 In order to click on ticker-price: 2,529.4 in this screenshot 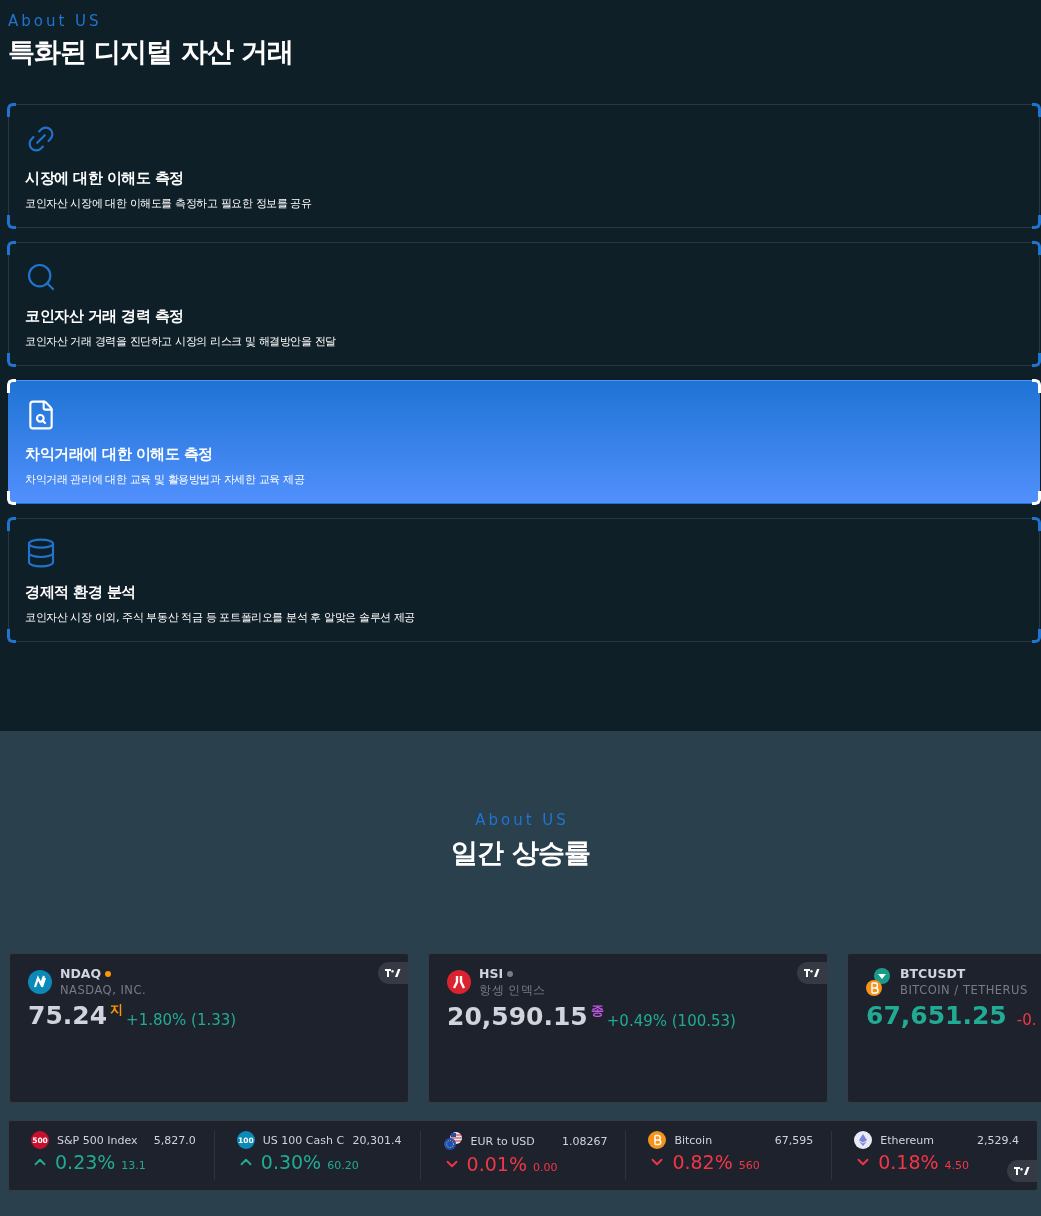, I will do `click(998, 1140)`.